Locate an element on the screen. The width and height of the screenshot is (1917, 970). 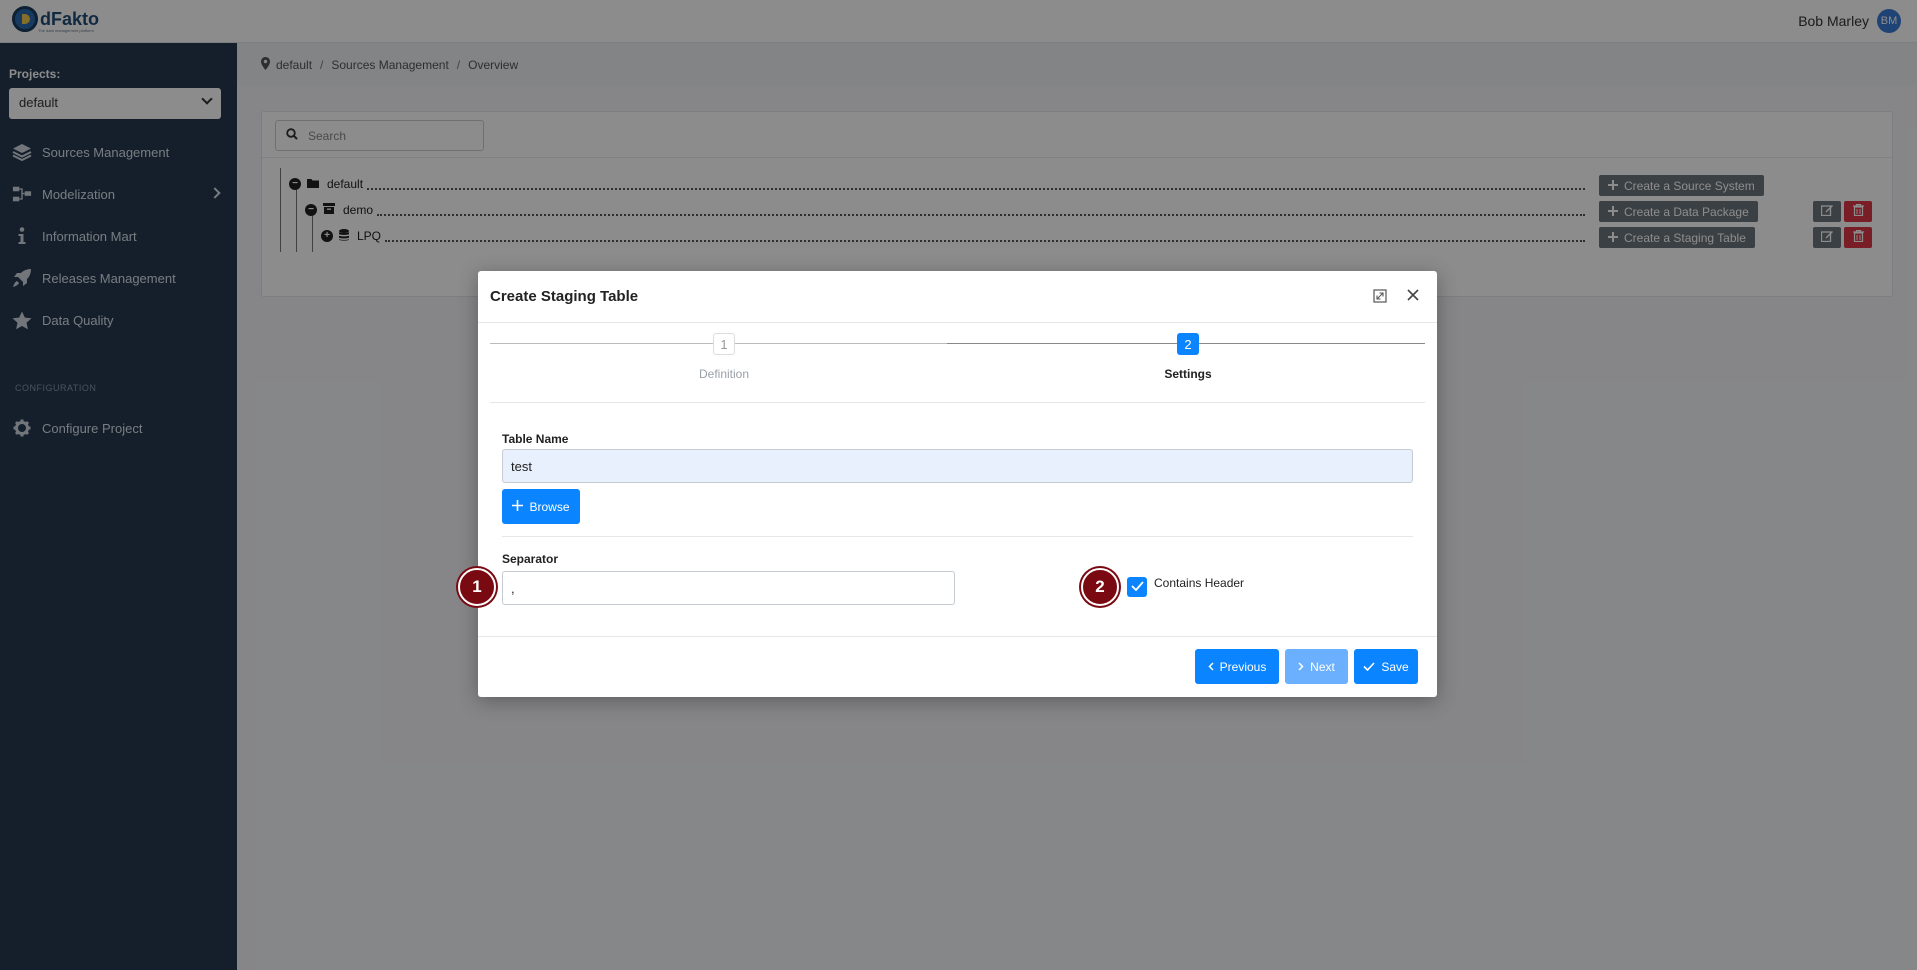
step-1-label: Definition is located at coordinates (724, 374).